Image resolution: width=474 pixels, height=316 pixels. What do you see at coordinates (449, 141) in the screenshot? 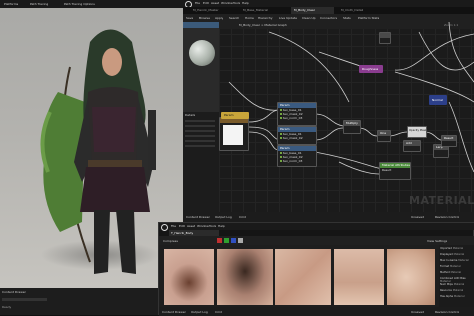
I see `small-node-e: Result` at bounding box center [449, 141].